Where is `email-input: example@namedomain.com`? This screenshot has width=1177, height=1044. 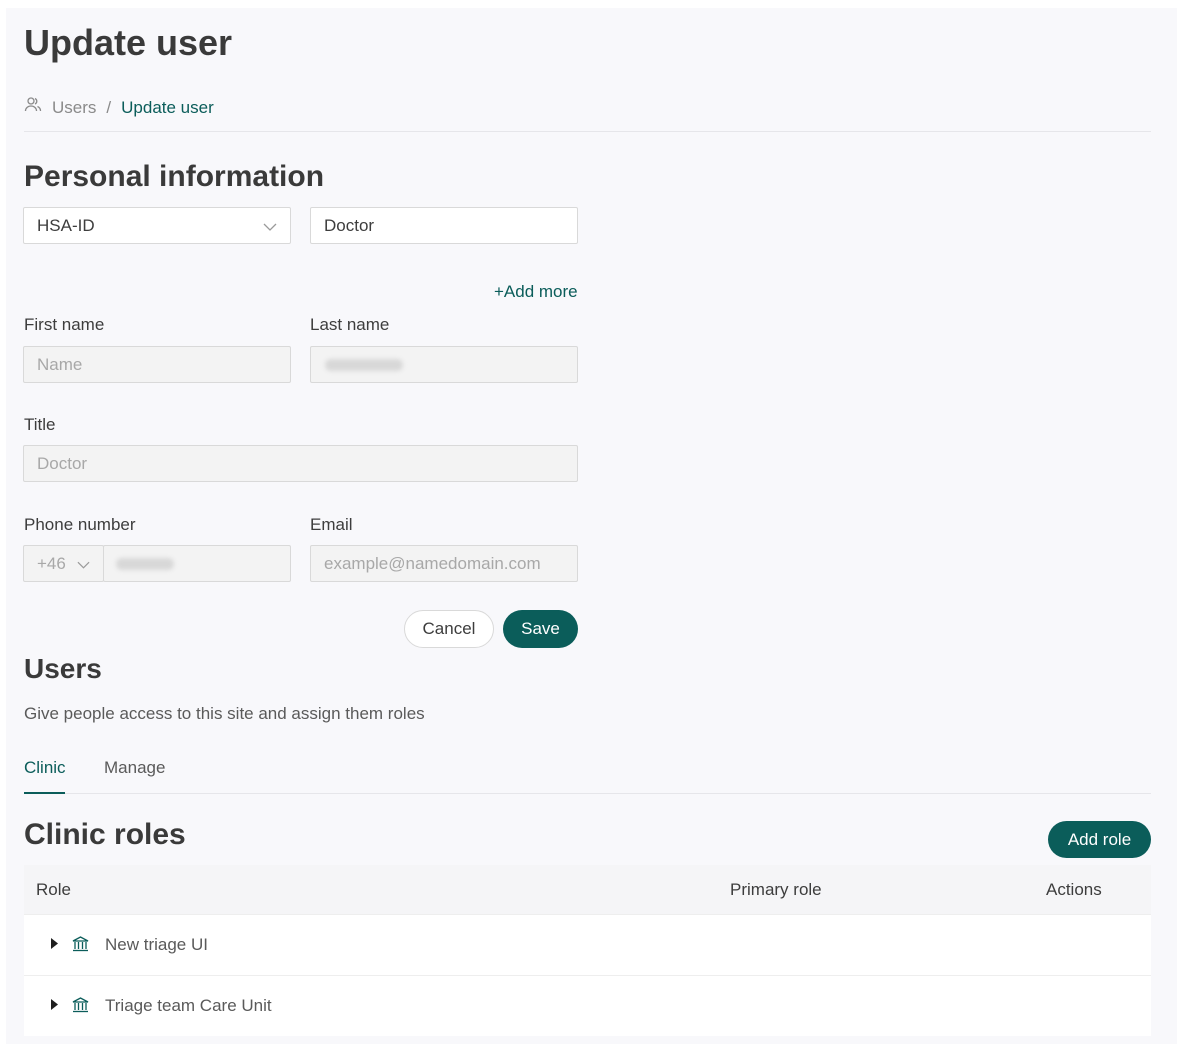 email-input: example@namedomain.com is located at coordinates (444, 563).